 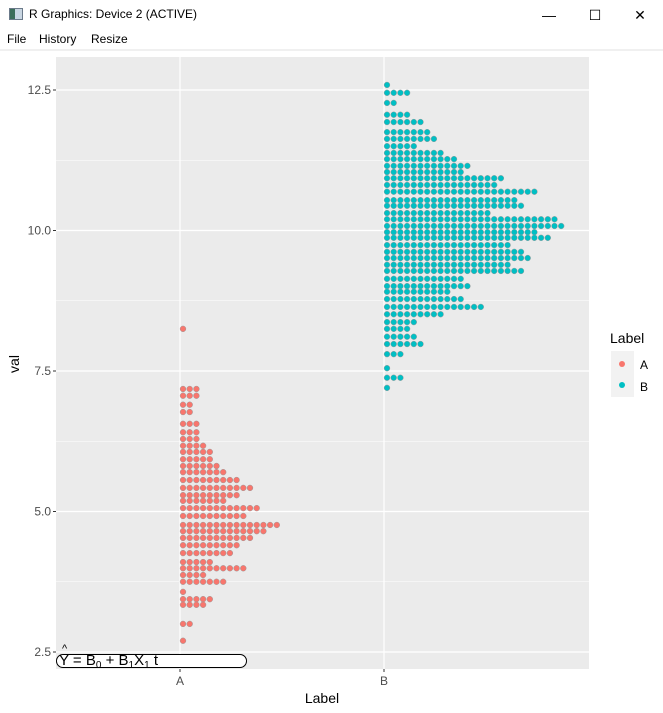 I want to click on menu-history: History, so click(x=57, y=39).